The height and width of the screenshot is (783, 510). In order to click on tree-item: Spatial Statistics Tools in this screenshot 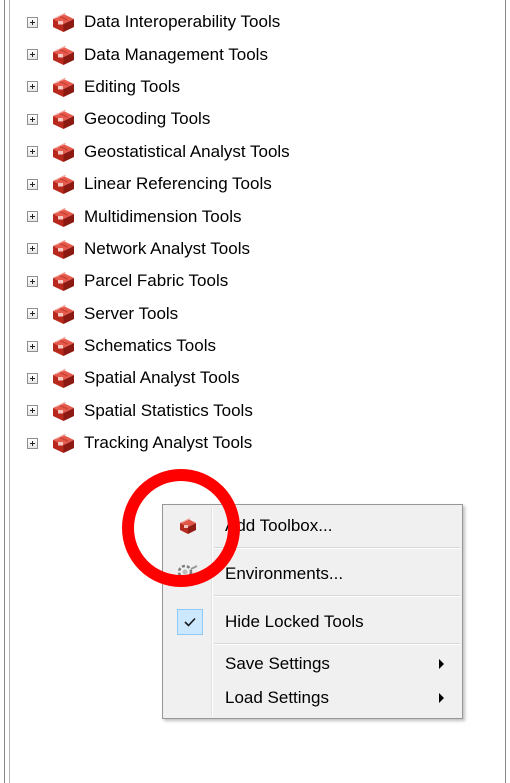, I will do `click(262, 411)`.